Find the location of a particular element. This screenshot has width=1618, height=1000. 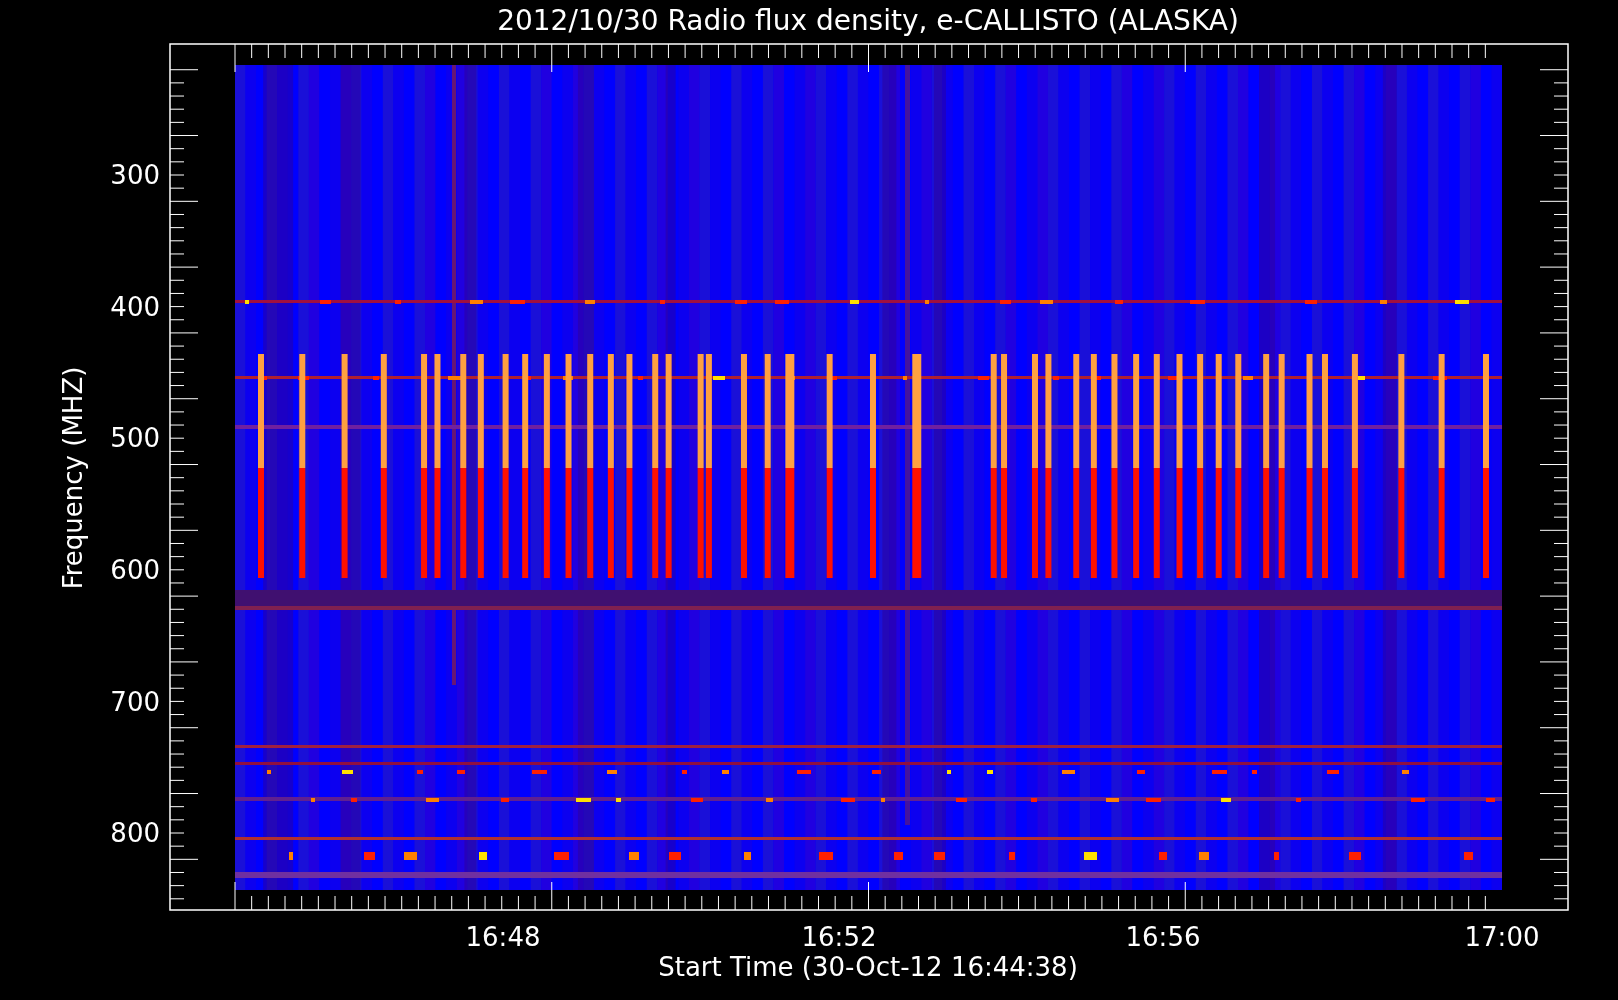

y-tick-label: 800 is located at coordinates (135, 833).